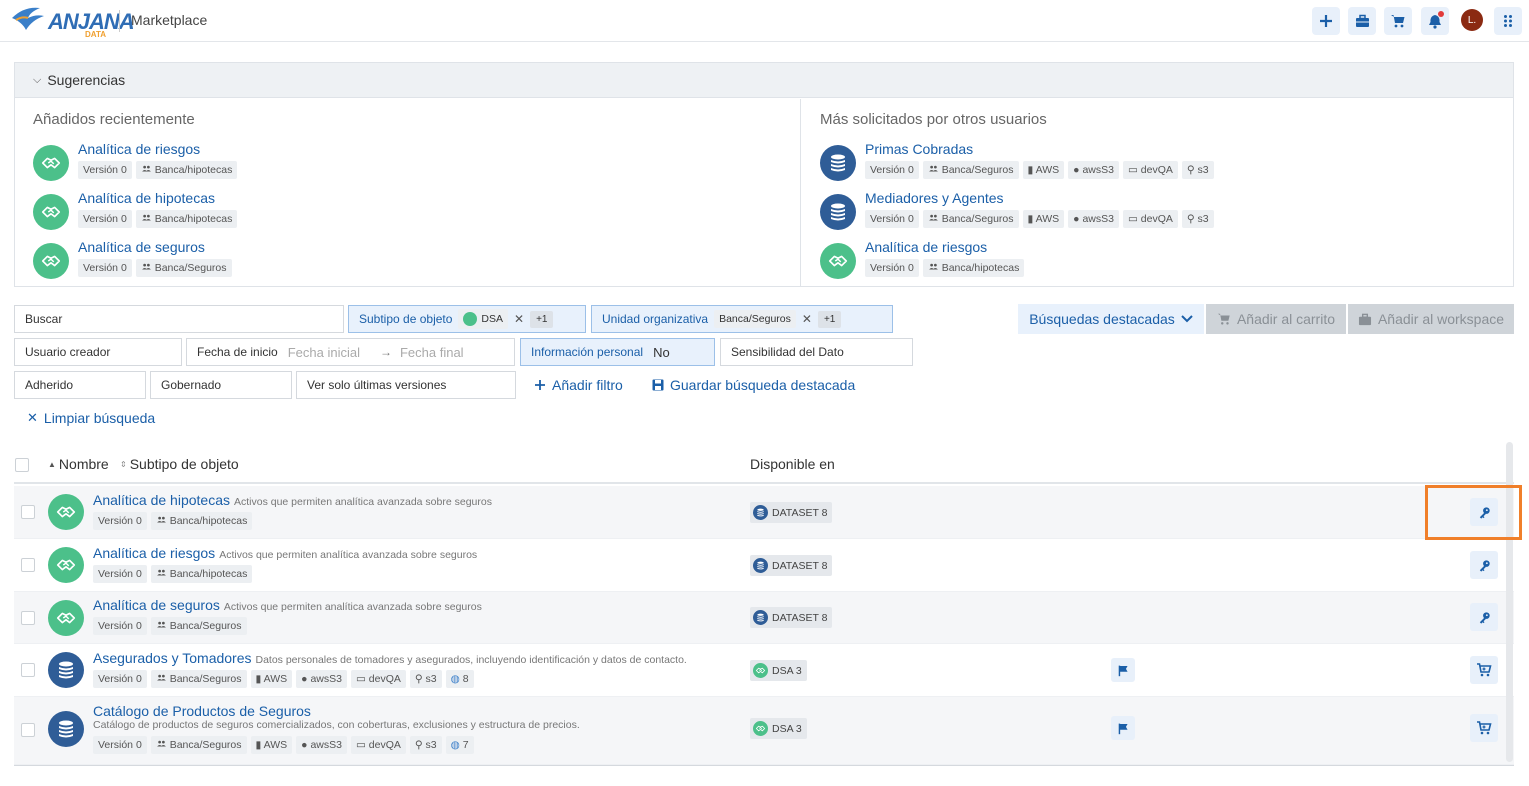 Image resolution: width=1529 pixels, height=786 pixels. I want to click on notifications-button, so click(1435, 21).